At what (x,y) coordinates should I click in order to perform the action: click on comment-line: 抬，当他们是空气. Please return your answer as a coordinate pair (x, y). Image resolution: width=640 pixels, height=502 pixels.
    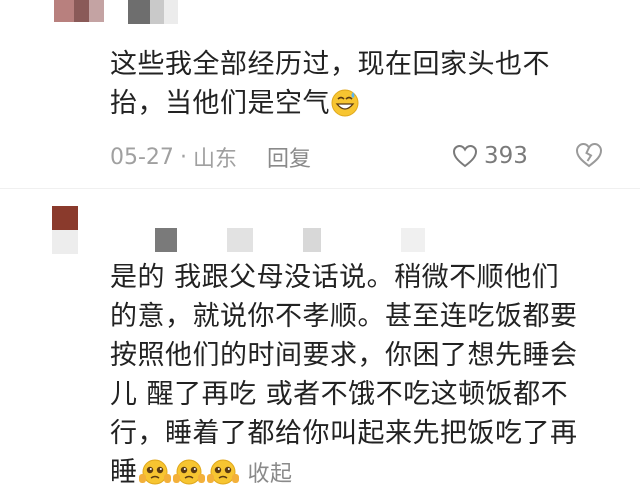
    Looking at the image, I should click on (360, 106).